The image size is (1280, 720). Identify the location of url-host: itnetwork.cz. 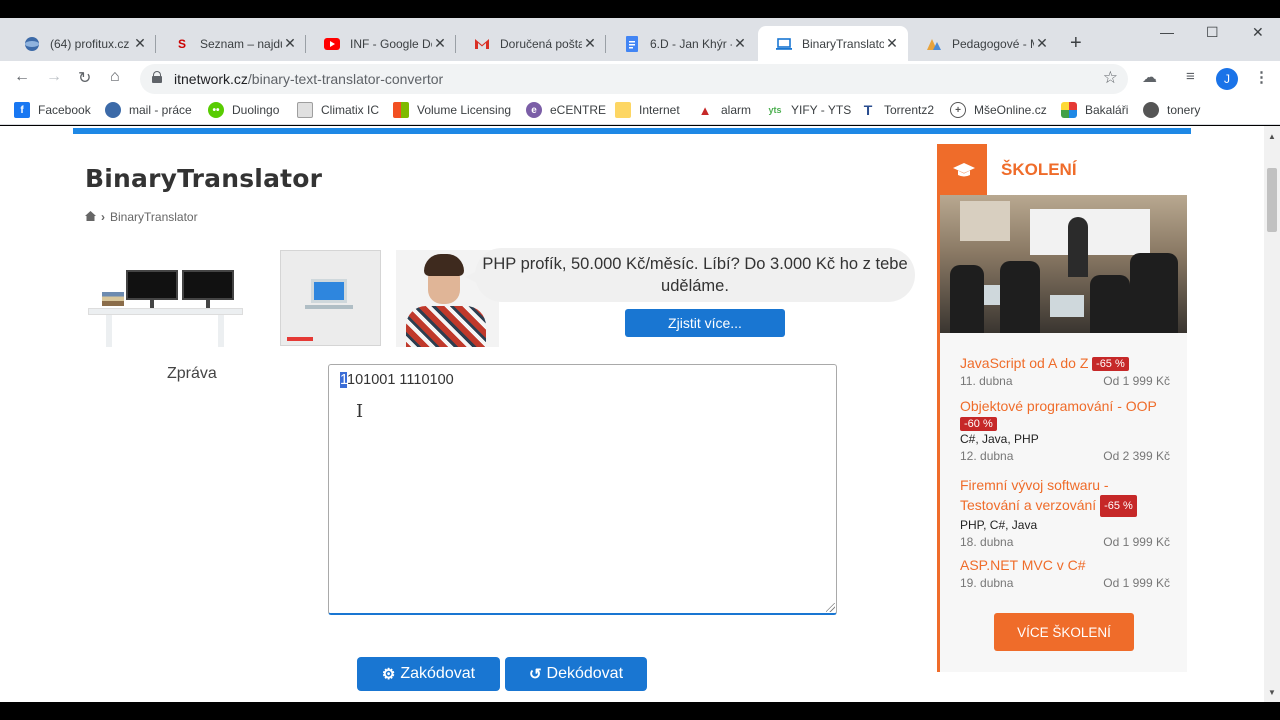
(211, 79).